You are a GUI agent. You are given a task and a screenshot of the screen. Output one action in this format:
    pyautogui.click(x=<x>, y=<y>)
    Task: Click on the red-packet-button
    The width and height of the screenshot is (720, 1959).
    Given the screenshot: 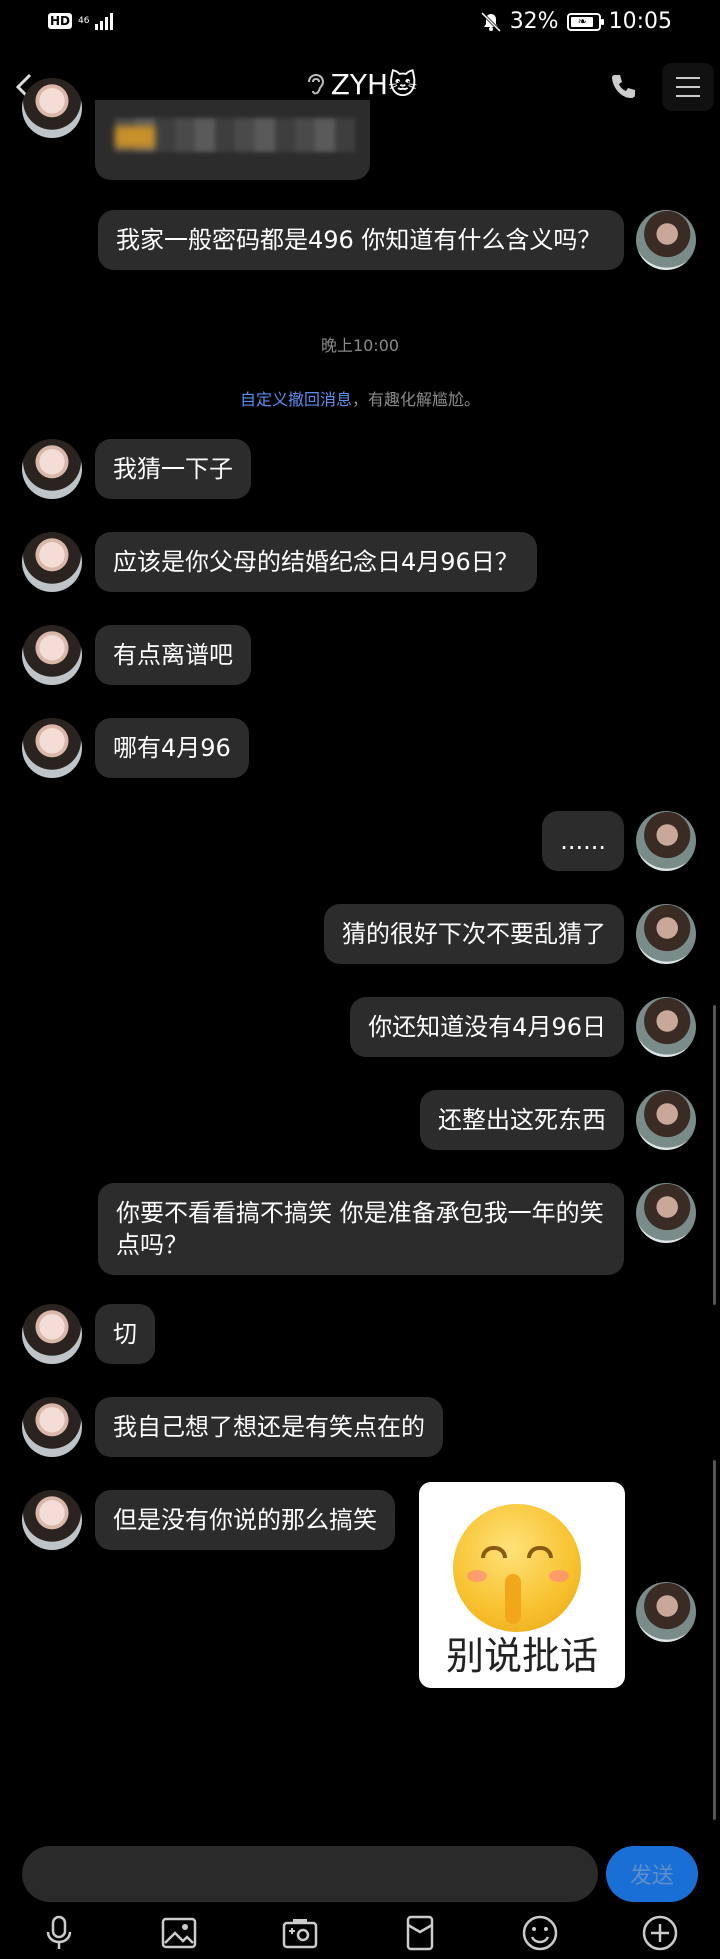 What is the action you would take?
    pyautogui.click(x=420, y=1933)
    